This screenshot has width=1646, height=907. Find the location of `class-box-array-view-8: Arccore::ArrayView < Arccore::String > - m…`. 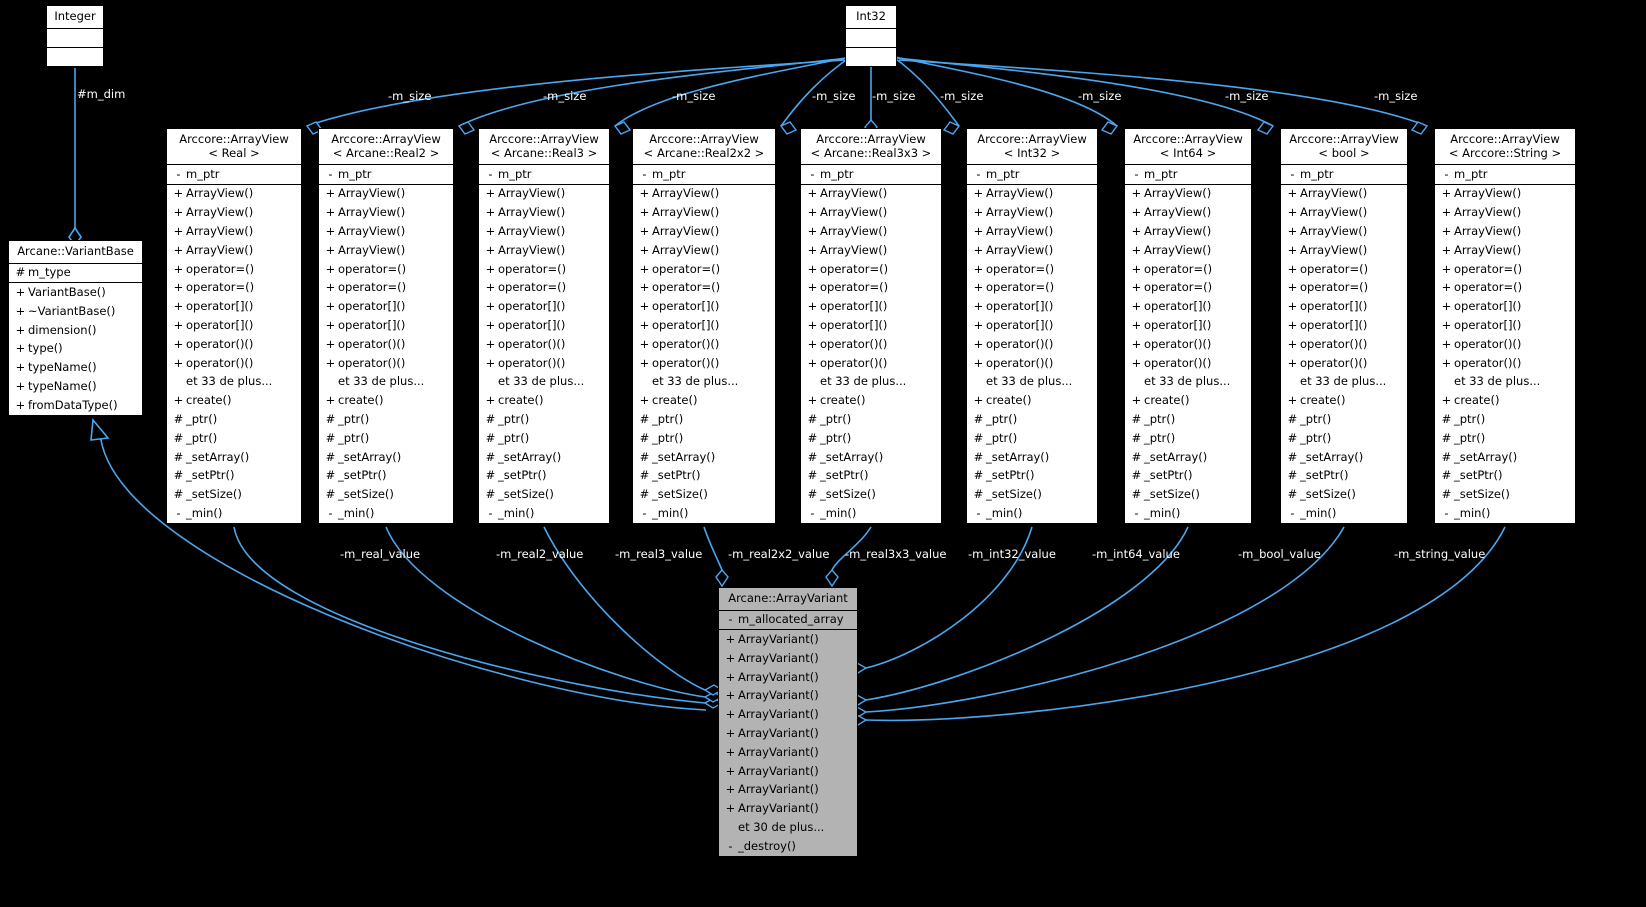

class-box-array-view-8: Arccore::ArrayView < Arccore::String > - m… is located at coordinates (1505, 326).